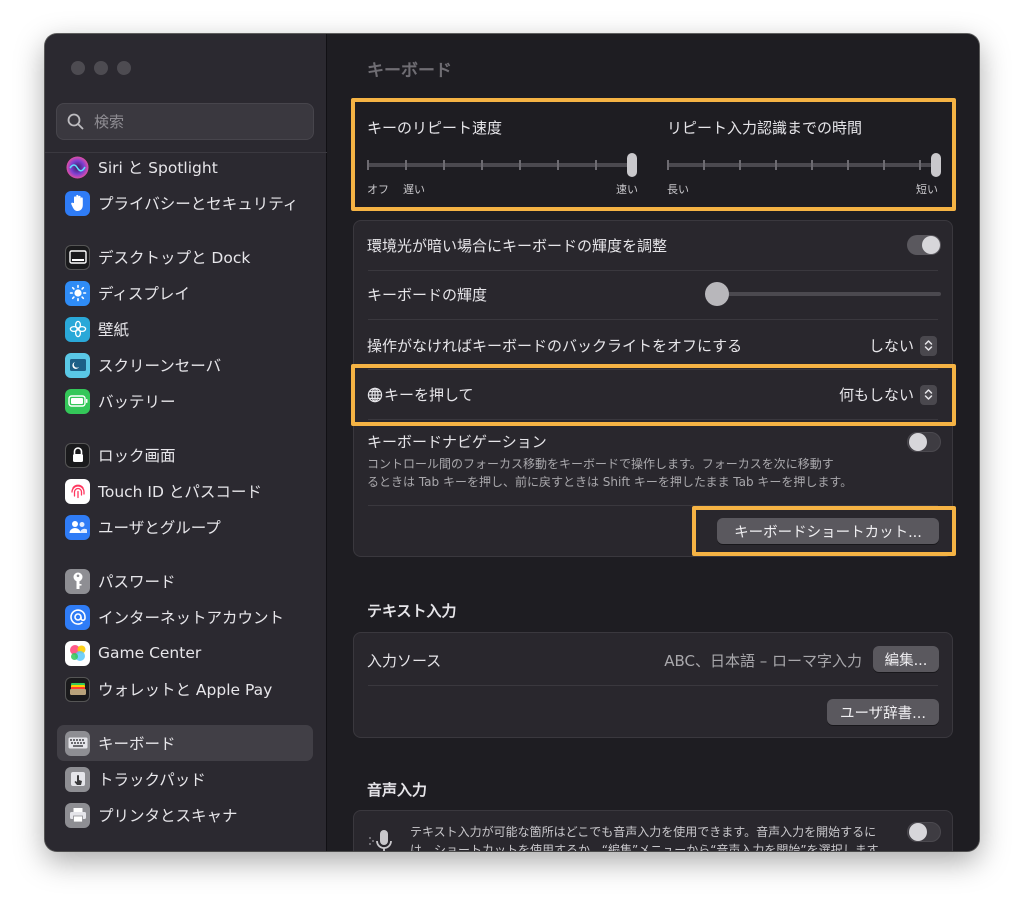 This screenshot has height=906, width=1024. I want to click on sidebar-item-label: ロック画面, so click(137, 456).